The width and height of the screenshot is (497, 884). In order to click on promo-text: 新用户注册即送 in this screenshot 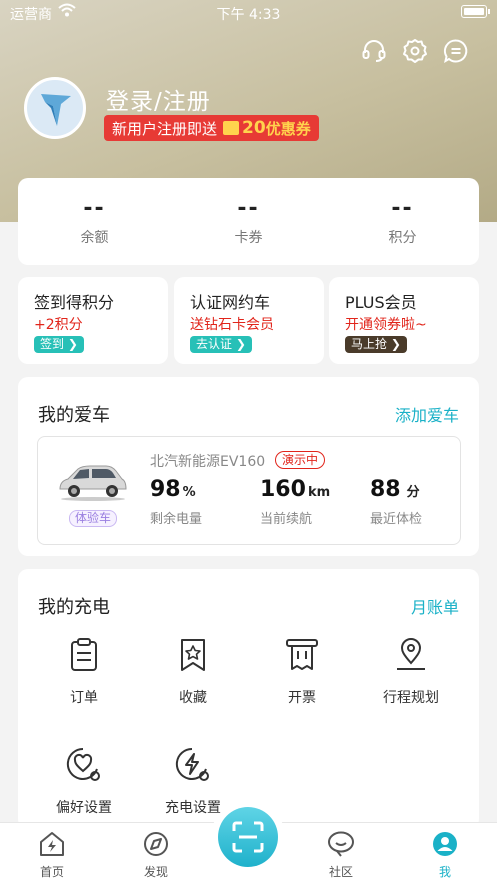, I will do `click(165, 128)`.